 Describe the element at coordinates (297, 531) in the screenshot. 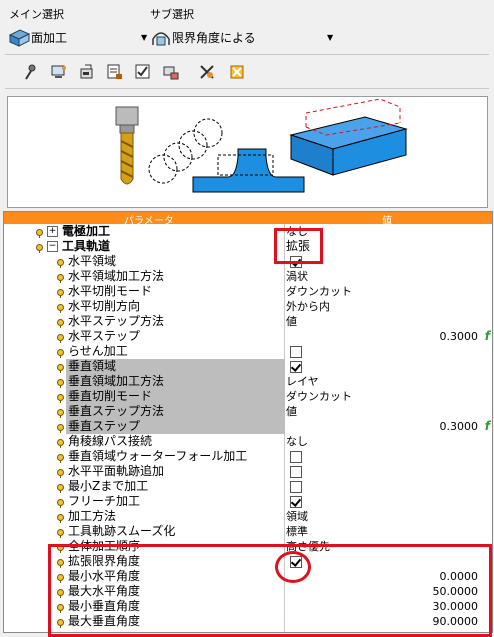

I see `parameter-value: 標準` at that location.